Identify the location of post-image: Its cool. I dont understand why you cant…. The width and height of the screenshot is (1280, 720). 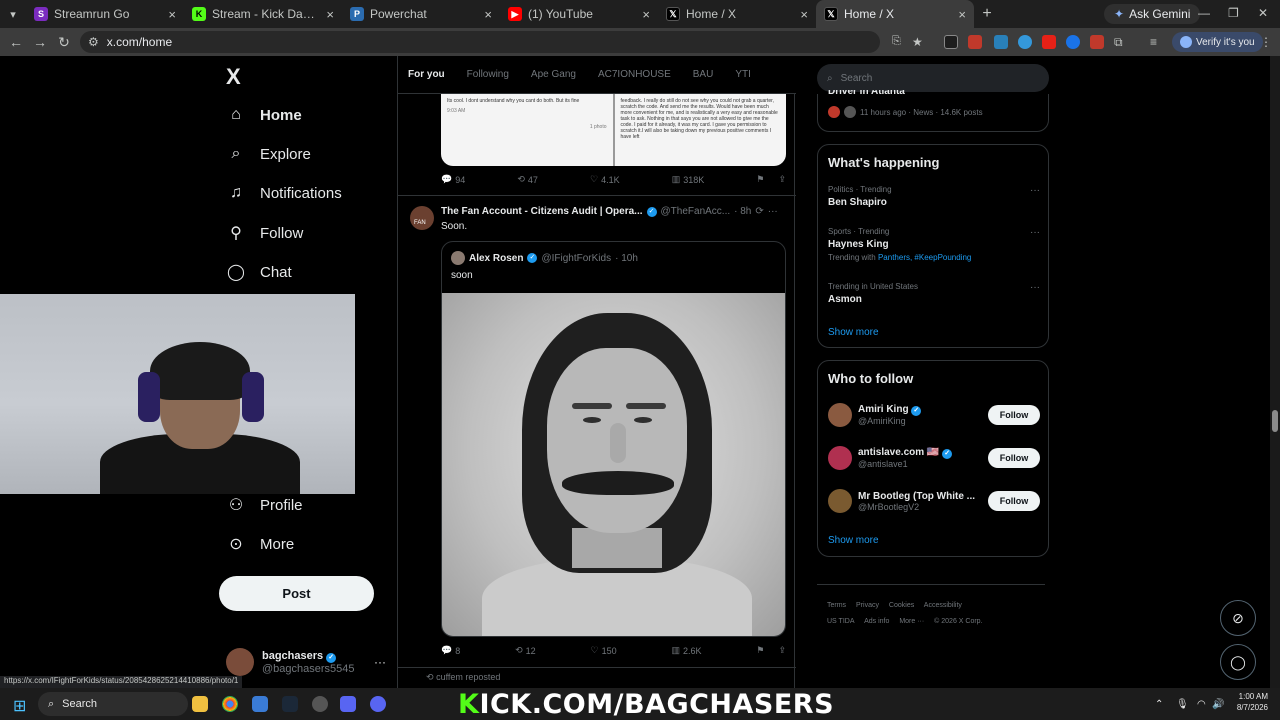
(613, 130).